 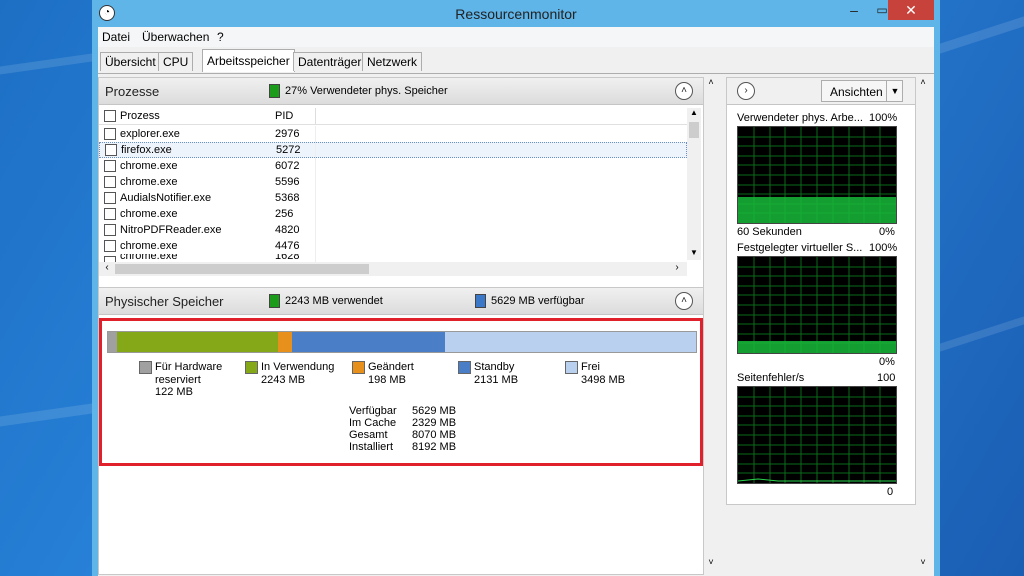 What do you see at coordinates (171, 230) in the screenshot?
I see `process-name: NitroPDFReader.exe` at bounding box center [171, 230].